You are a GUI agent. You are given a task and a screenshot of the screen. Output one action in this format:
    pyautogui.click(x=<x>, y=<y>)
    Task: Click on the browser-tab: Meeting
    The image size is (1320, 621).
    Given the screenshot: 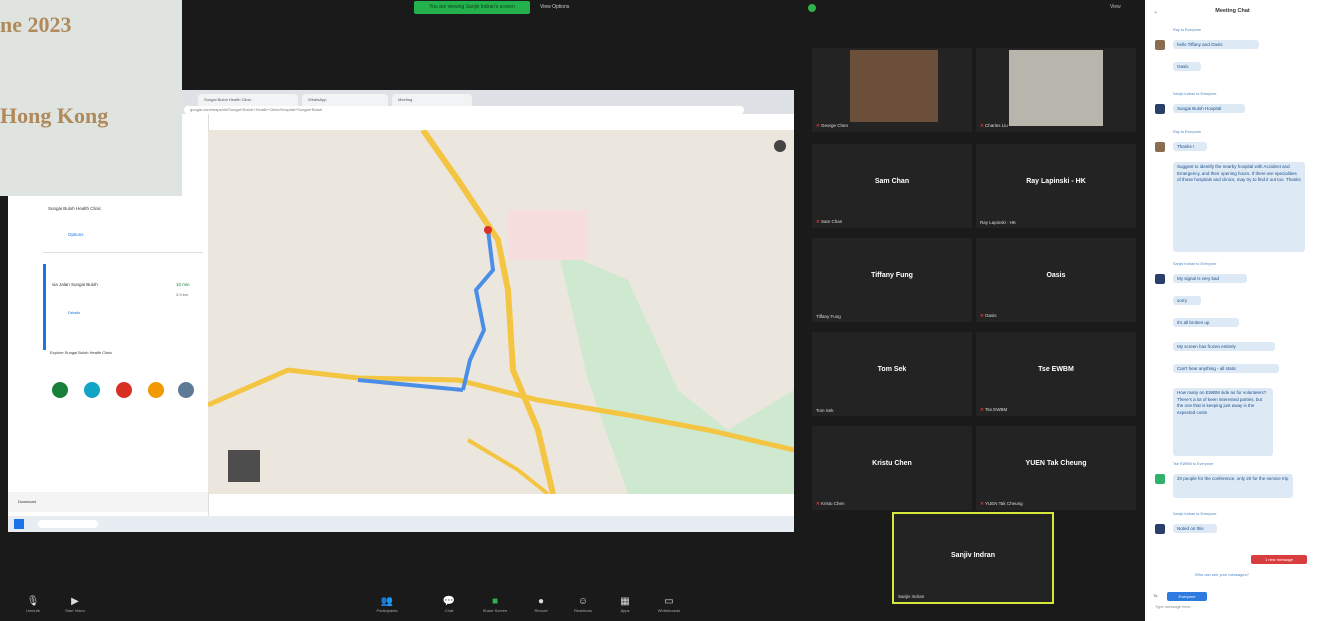 What is the action you would take?
    pyautogui.click(x=432, y=100)
    